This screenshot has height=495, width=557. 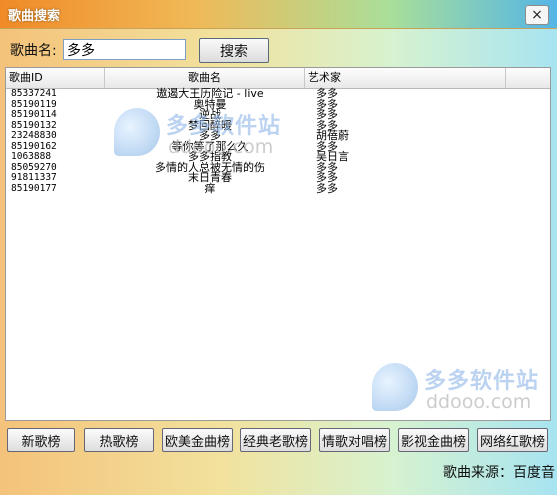 What do you see at coordinates (278, 104) in the screenshot?
I see `list-item: 85190119 奥特曼 多多` at bounding box center [278, 104].